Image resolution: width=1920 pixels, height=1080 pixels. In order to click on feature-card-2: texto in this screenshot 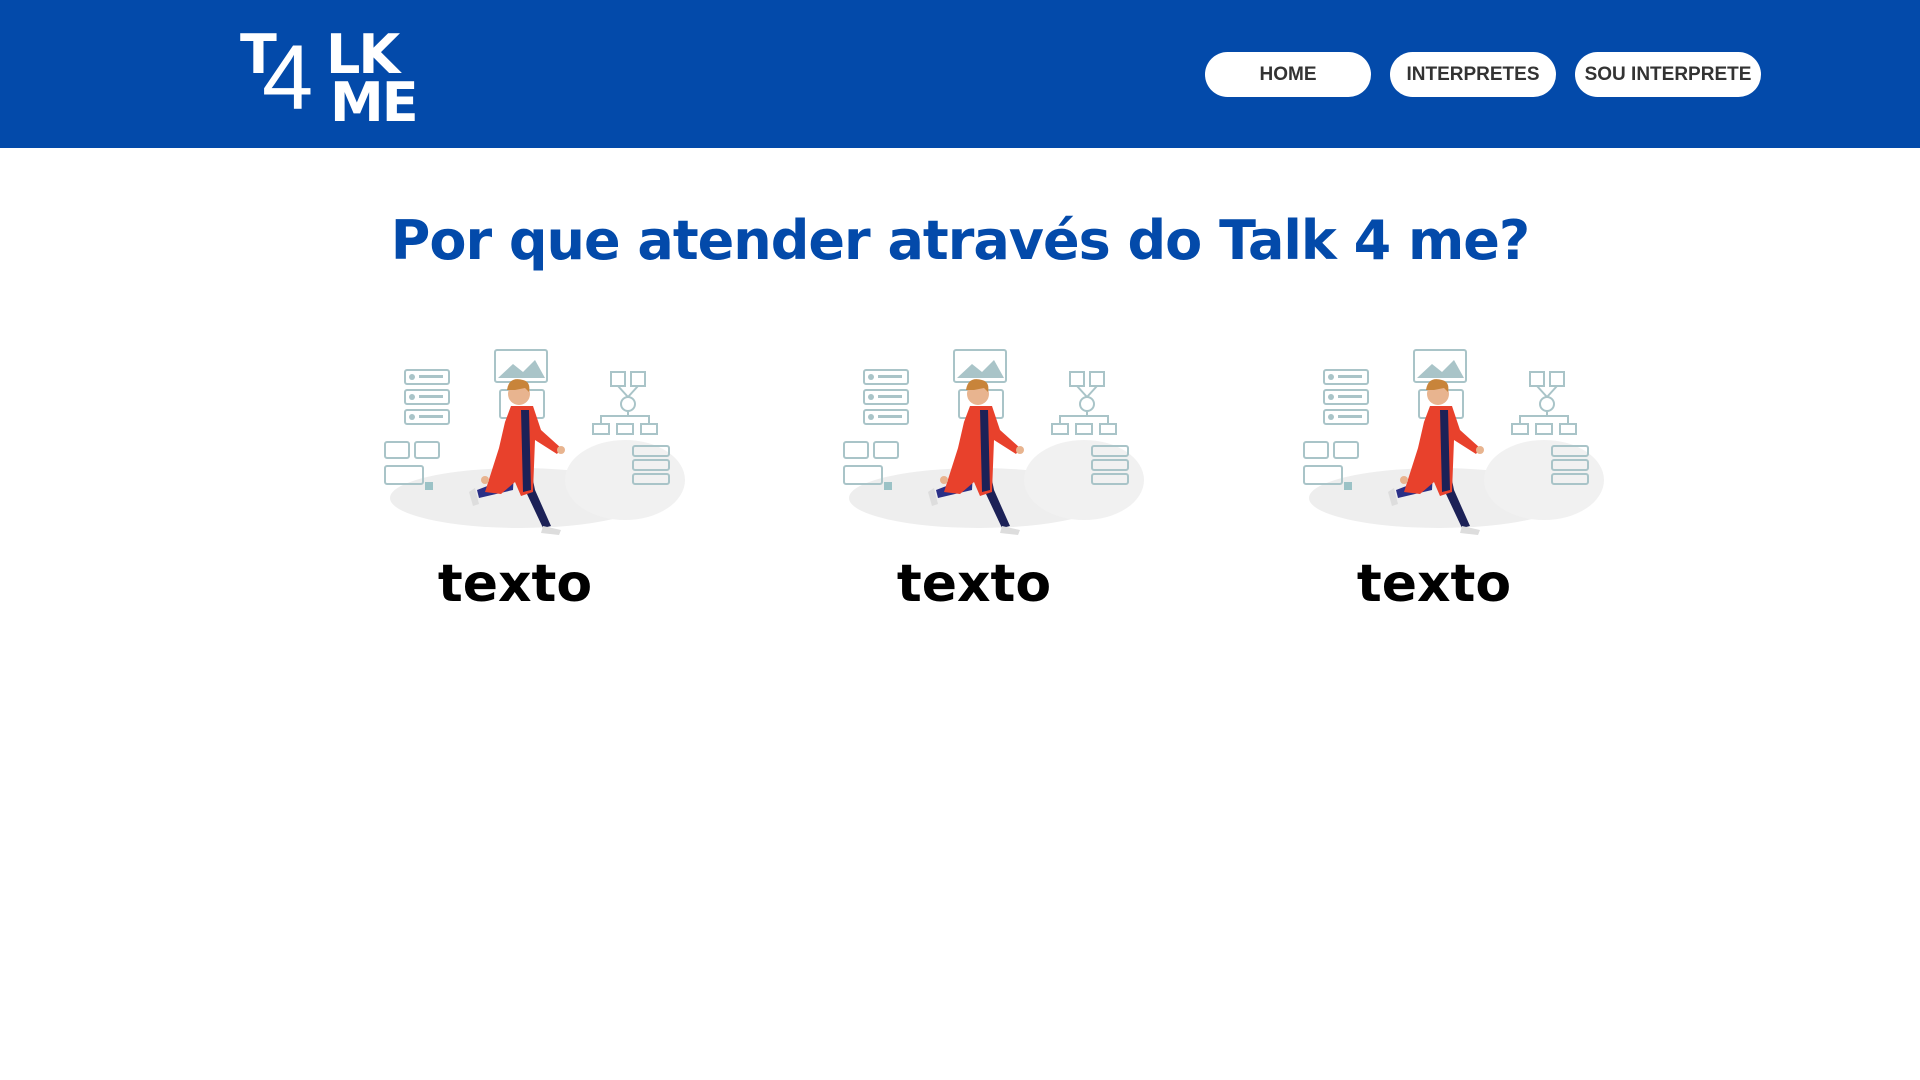, I will do `click(994, 480)`.